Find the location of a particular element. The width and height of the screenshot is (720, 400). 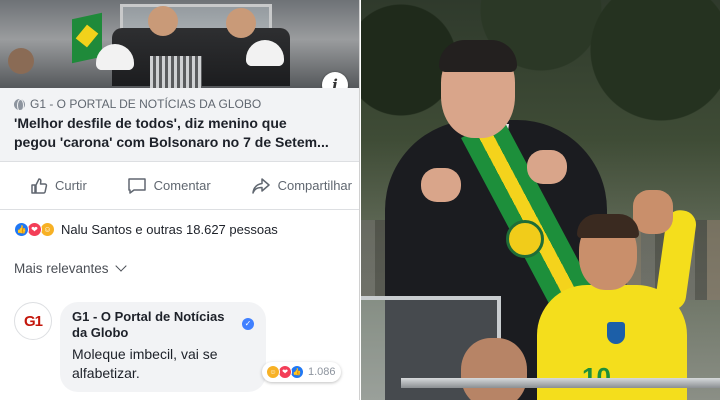

verified-badge-icon: ✓ is located at coordinates (248, 324).